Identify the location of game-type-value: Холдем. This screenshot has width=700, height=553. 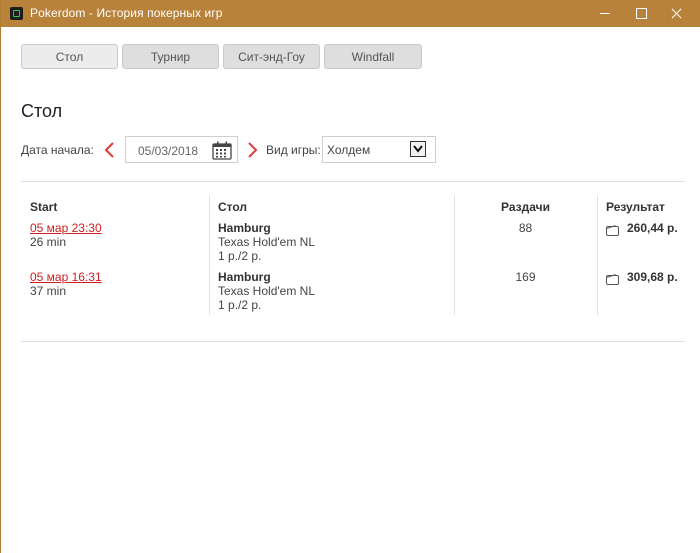
(349, 150).